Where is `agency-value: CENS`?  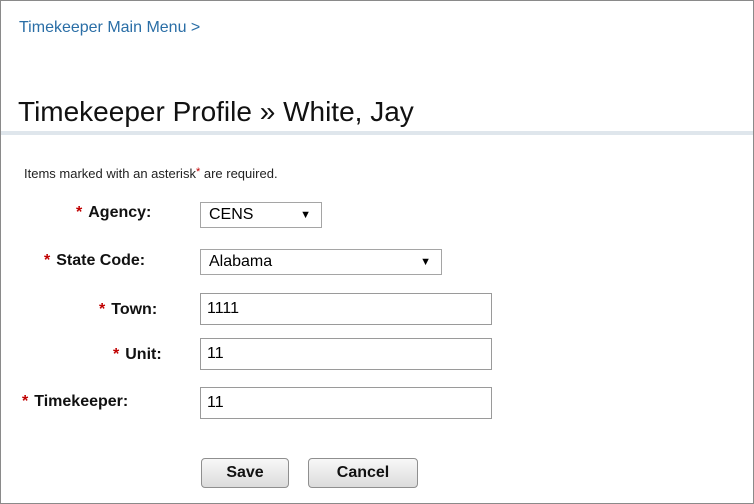 agency-value: CENS is located at coordinates (231, 214).